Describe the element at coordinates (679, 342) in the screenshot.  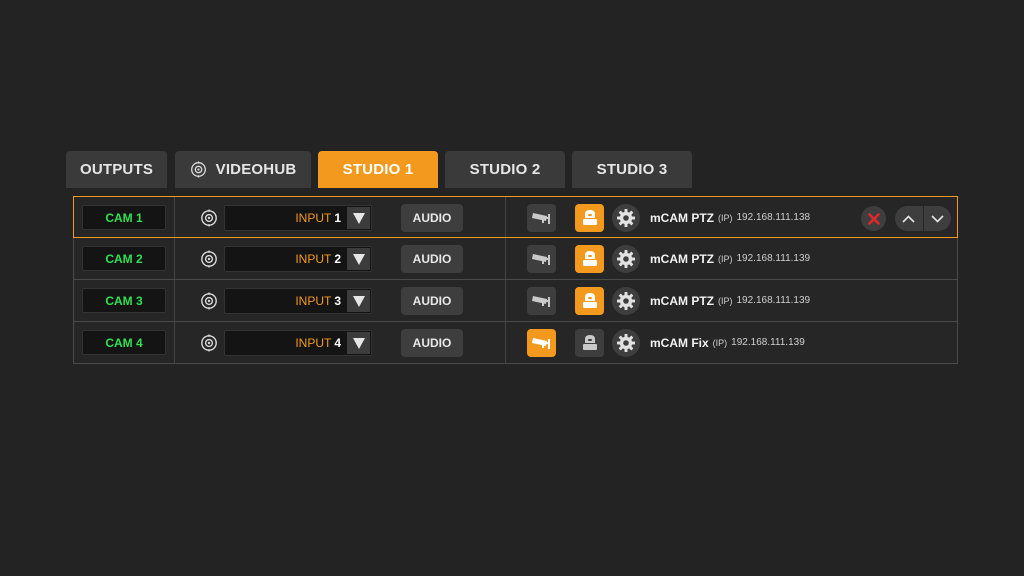
I see `device-name: mCAM Fix` at that location.